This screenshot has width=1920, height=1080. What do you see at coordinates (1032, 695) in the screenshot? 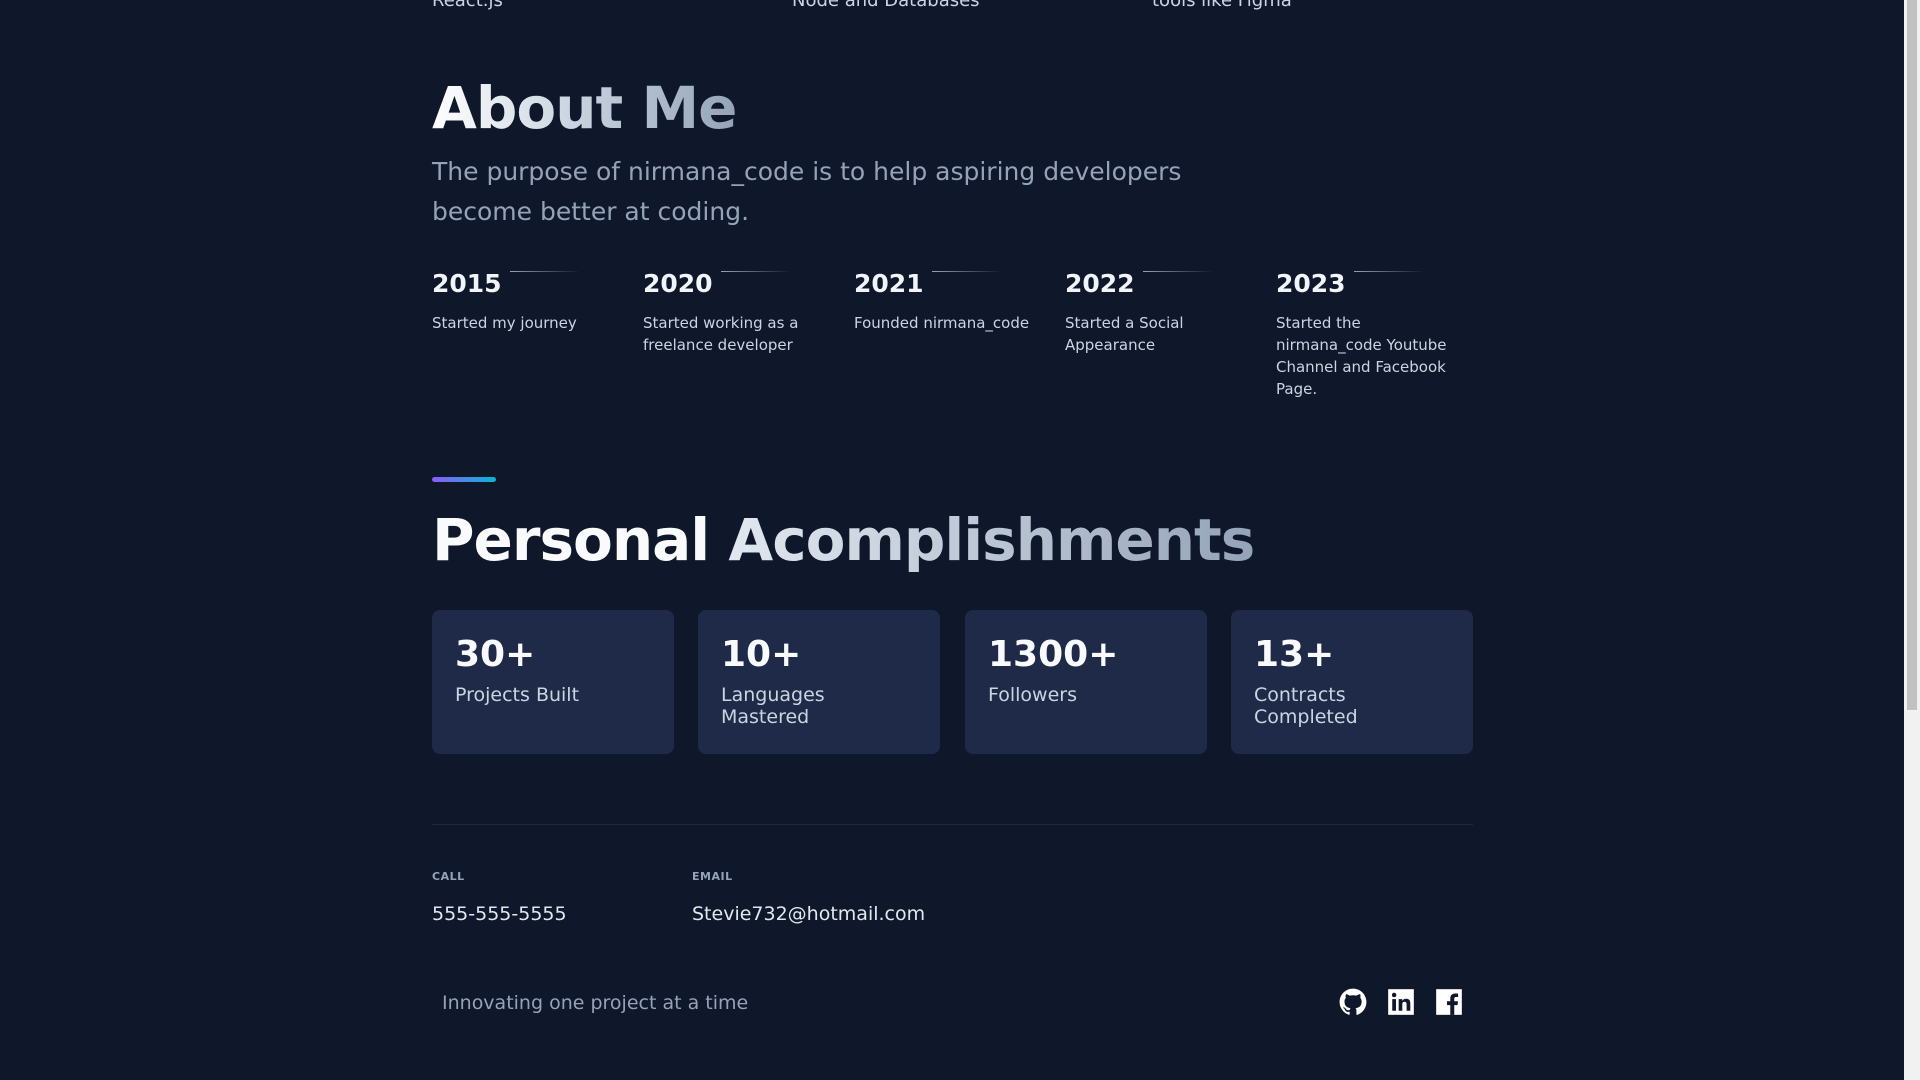
I see `stat-label: Followers` at bounding box center [1032, 695].